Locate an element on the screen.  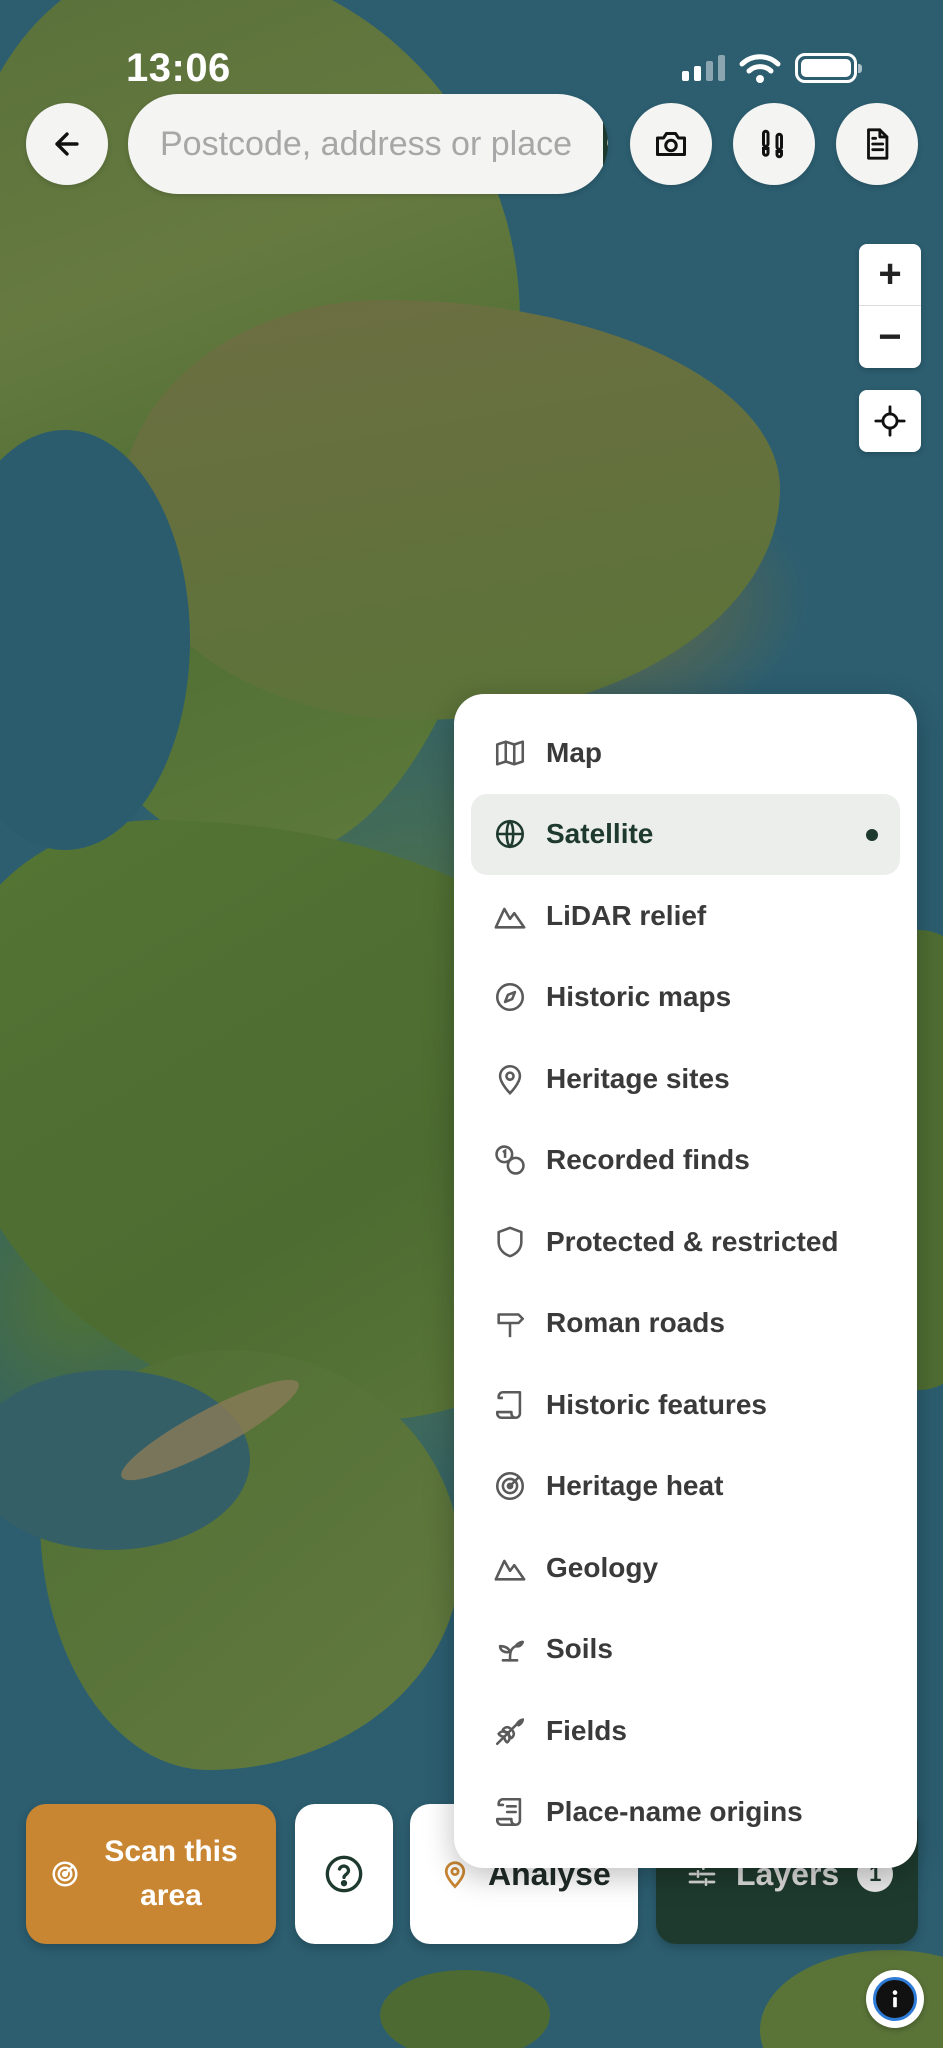
layer-option-soils: Soils is located at coordinates (685, 1650).